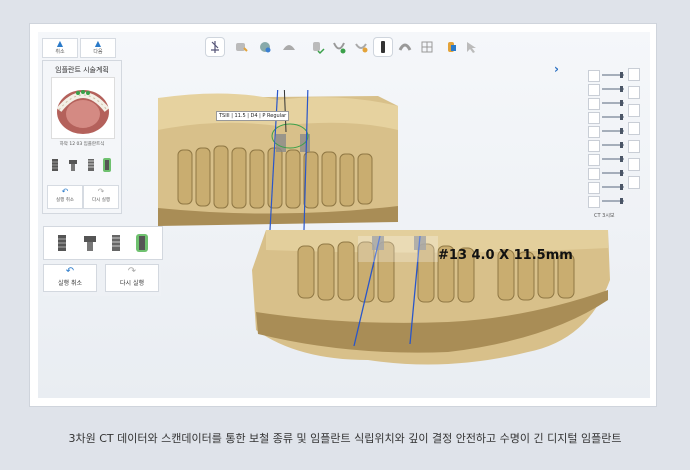  I want to click on implant-size-label: #13 4.0 X 11.5mm, so click(505, 255).